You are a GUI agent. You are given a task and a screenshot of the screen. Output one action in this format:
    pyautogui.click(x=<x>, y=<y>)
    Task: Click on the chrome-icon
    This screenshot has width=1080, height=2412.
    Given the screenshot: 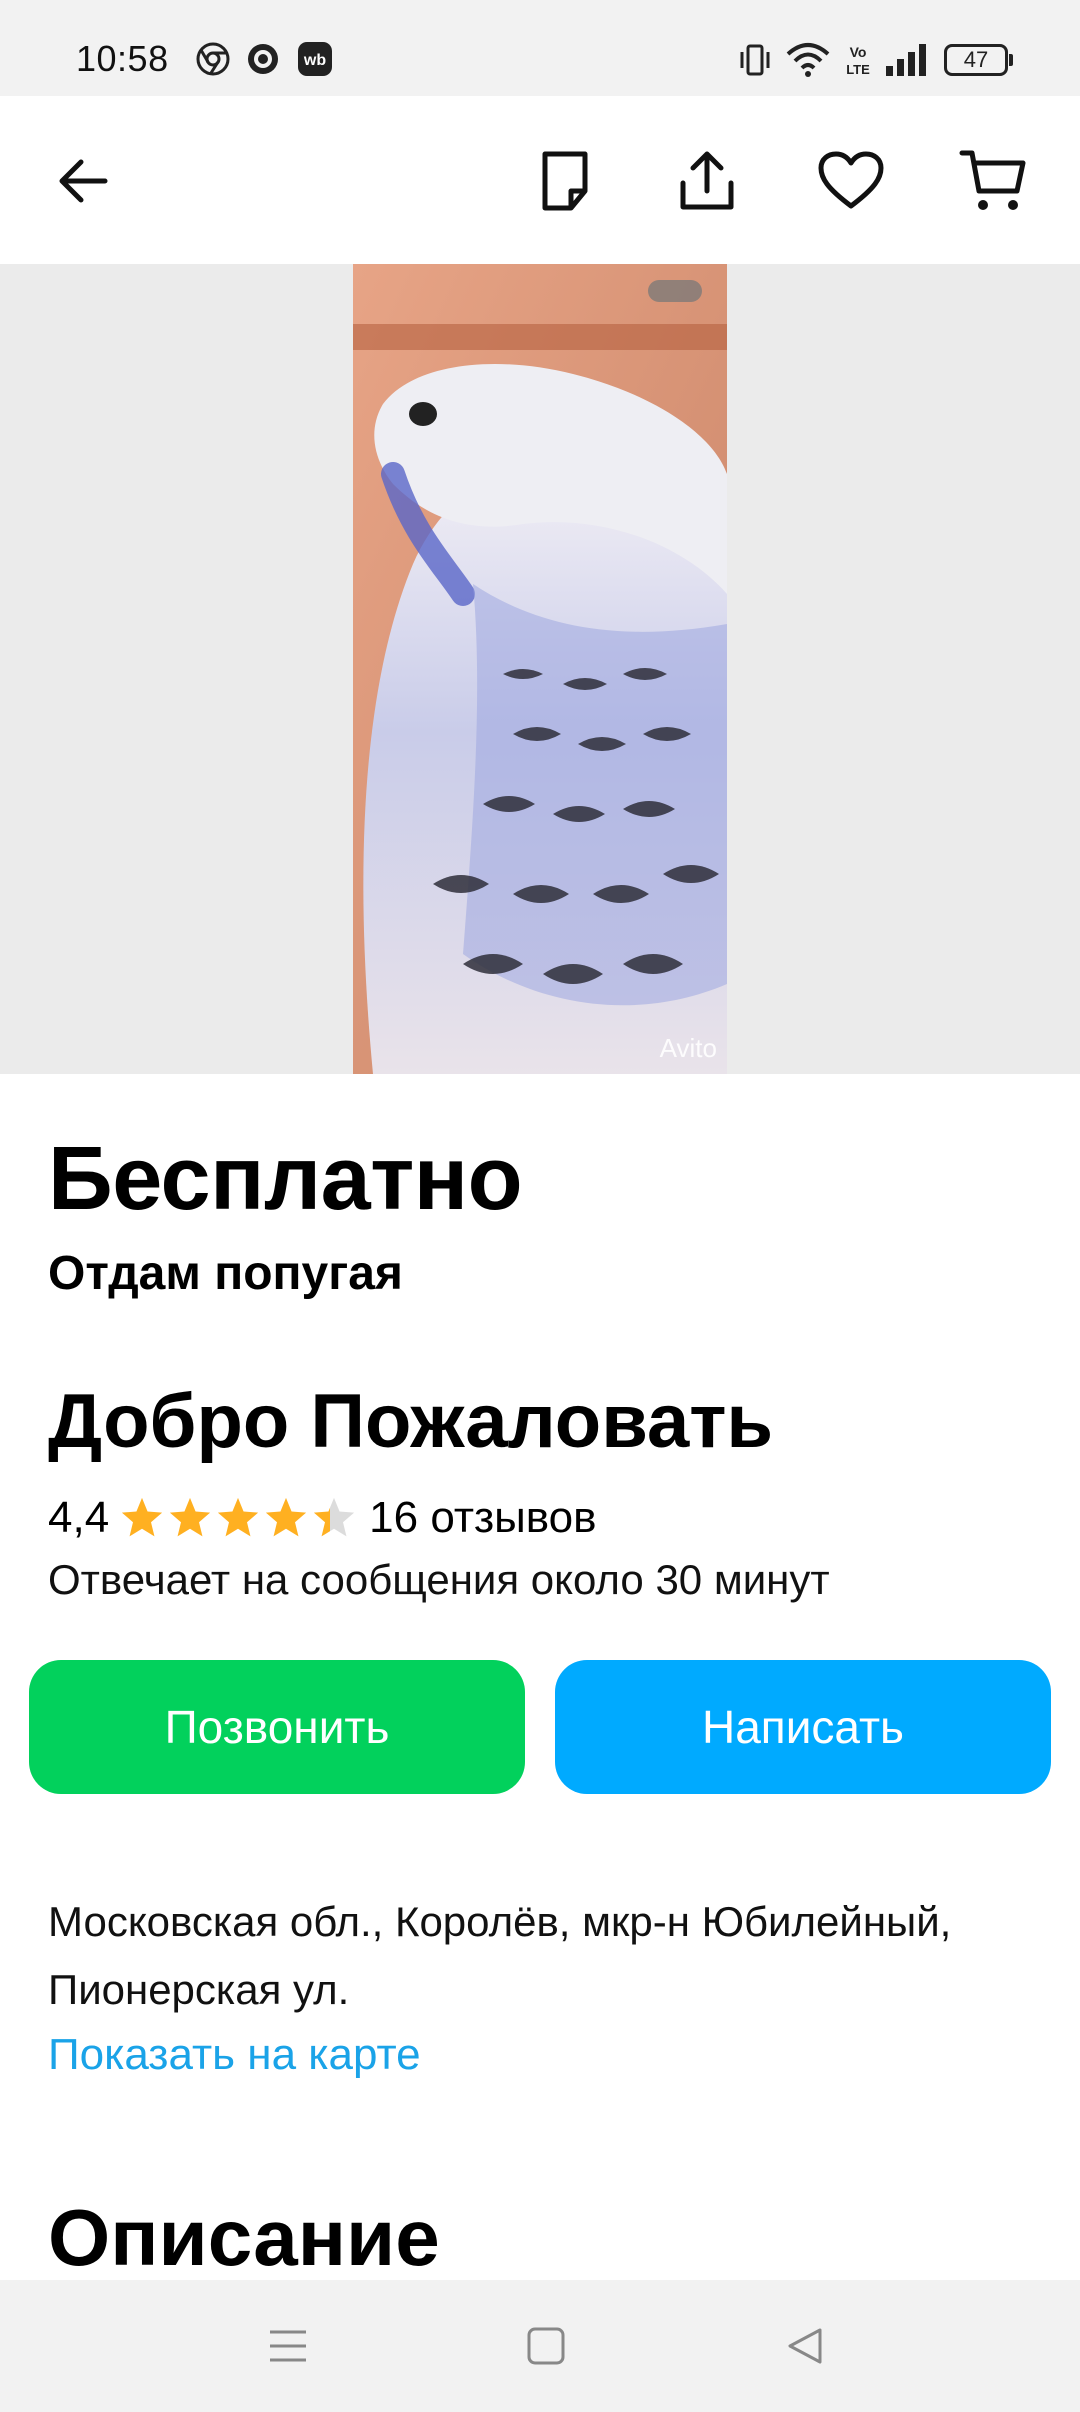 What is the action you would take?
    pyautogui.click(x=213, y=59)
    